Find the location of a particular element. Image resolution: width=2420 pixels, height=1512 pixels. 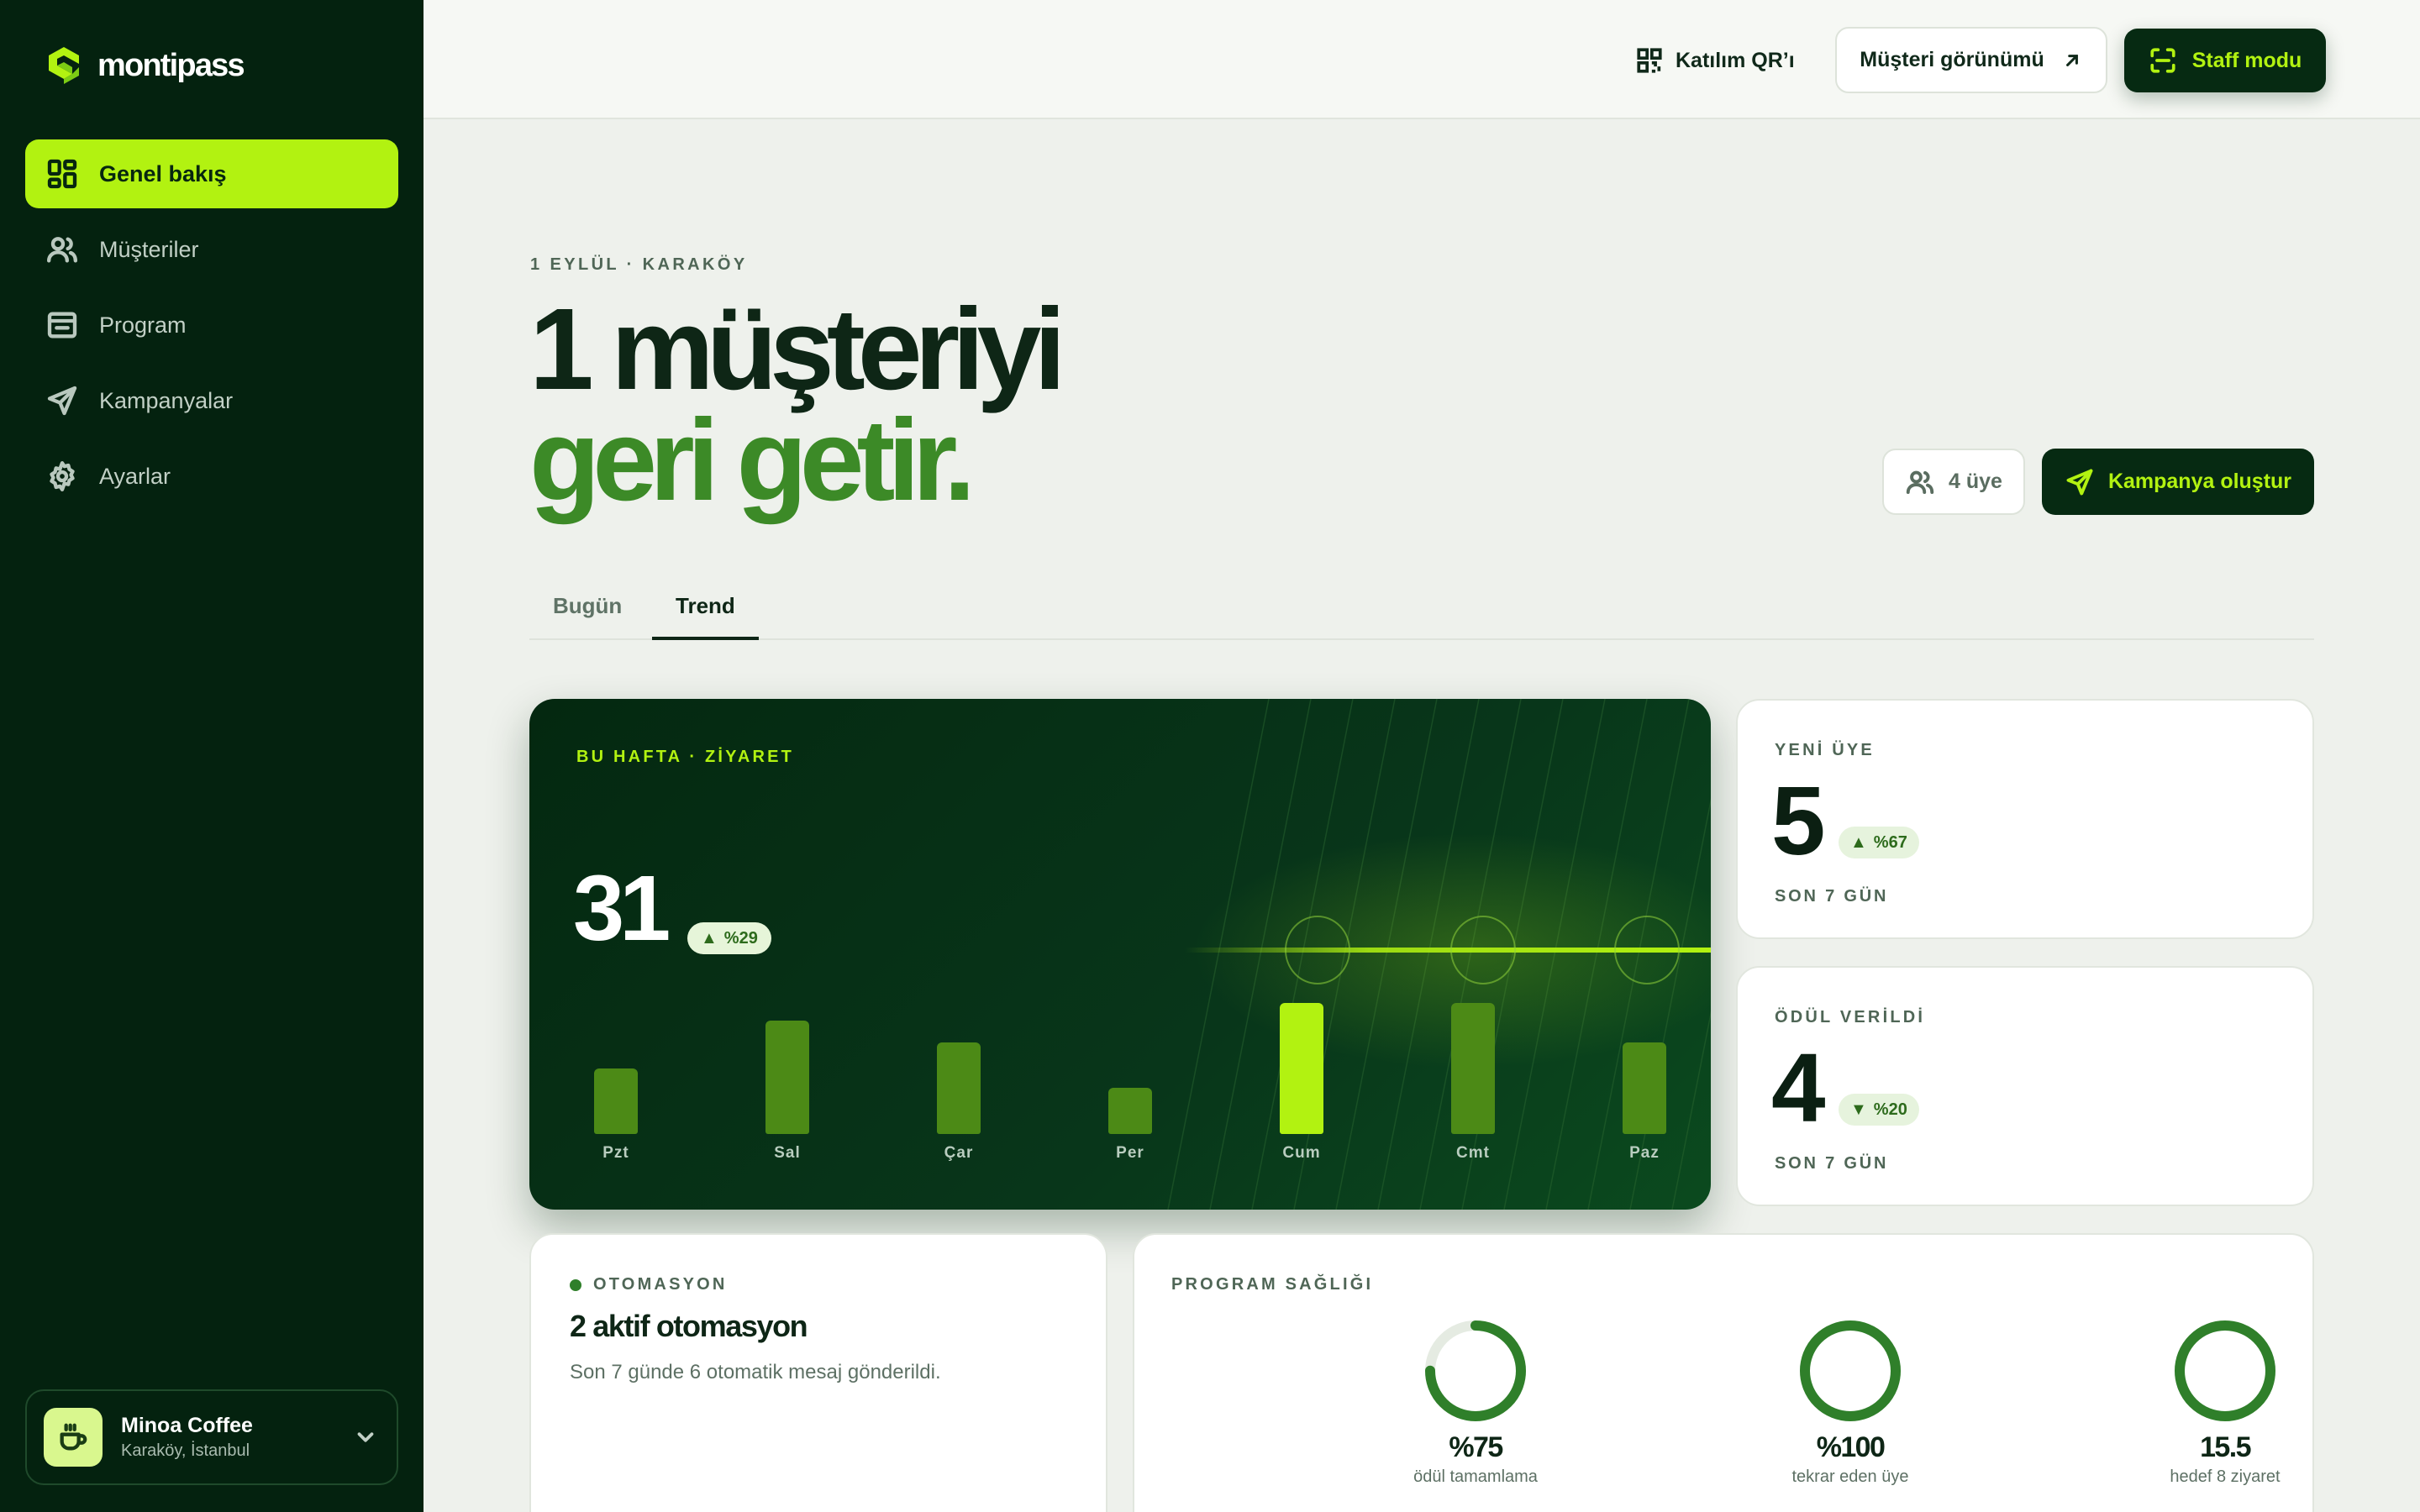

trend-down-icon: ▼ is located at coordinates (1859, 1109).